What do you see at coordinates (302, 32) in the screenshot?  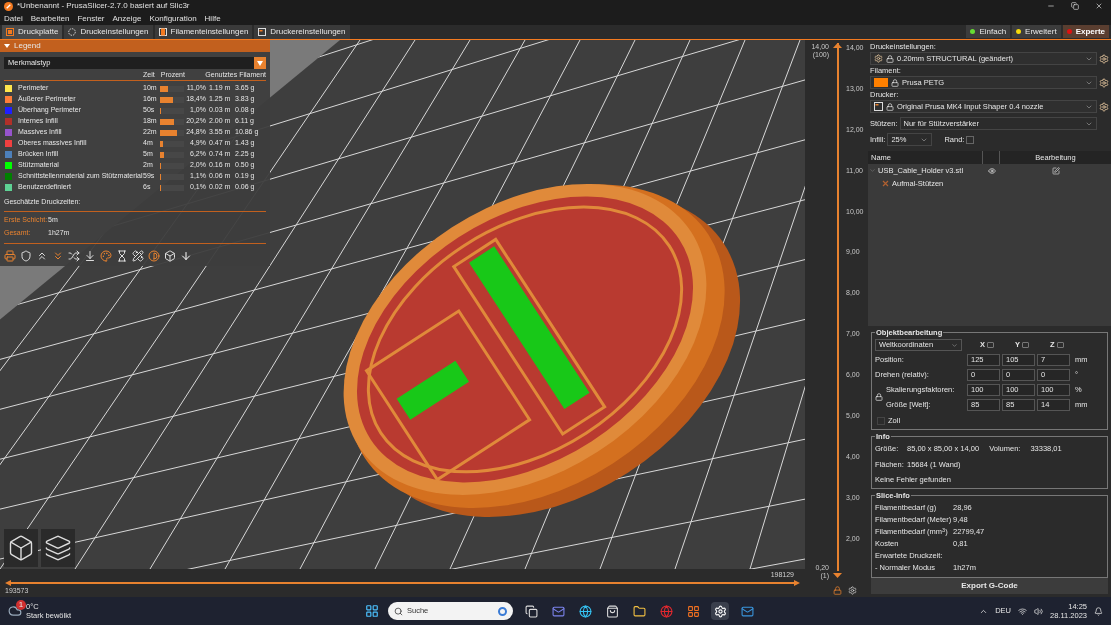 I see `tab: Druckereinstellungen` at bounding box center [302, 32].